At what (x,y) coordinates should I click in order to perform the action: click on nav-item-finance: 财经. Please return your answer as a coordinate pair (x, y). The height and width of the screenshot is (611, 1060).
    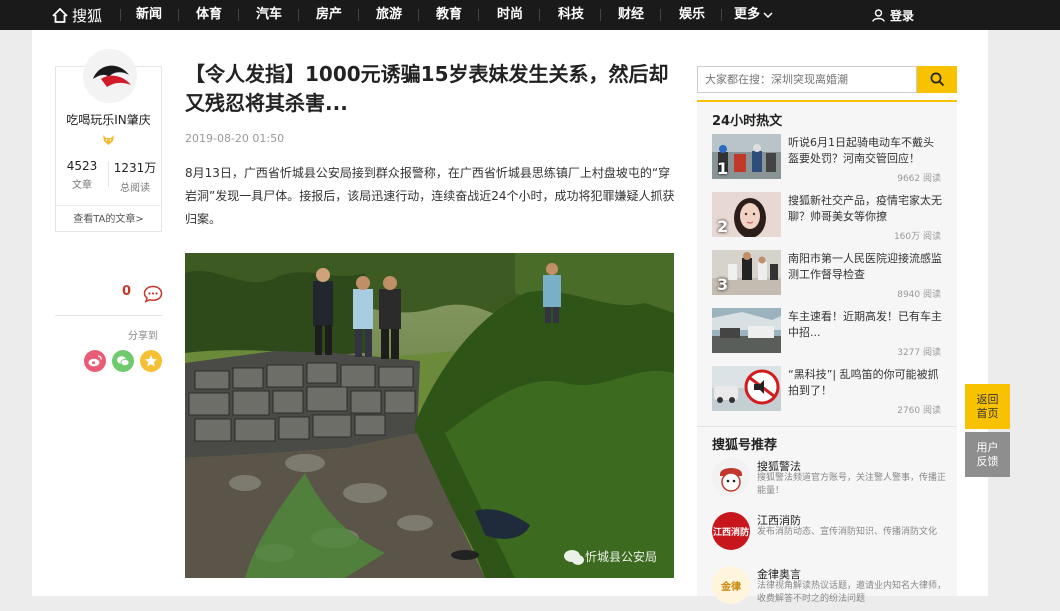
    Looking at the image, I should click on (631, 15).